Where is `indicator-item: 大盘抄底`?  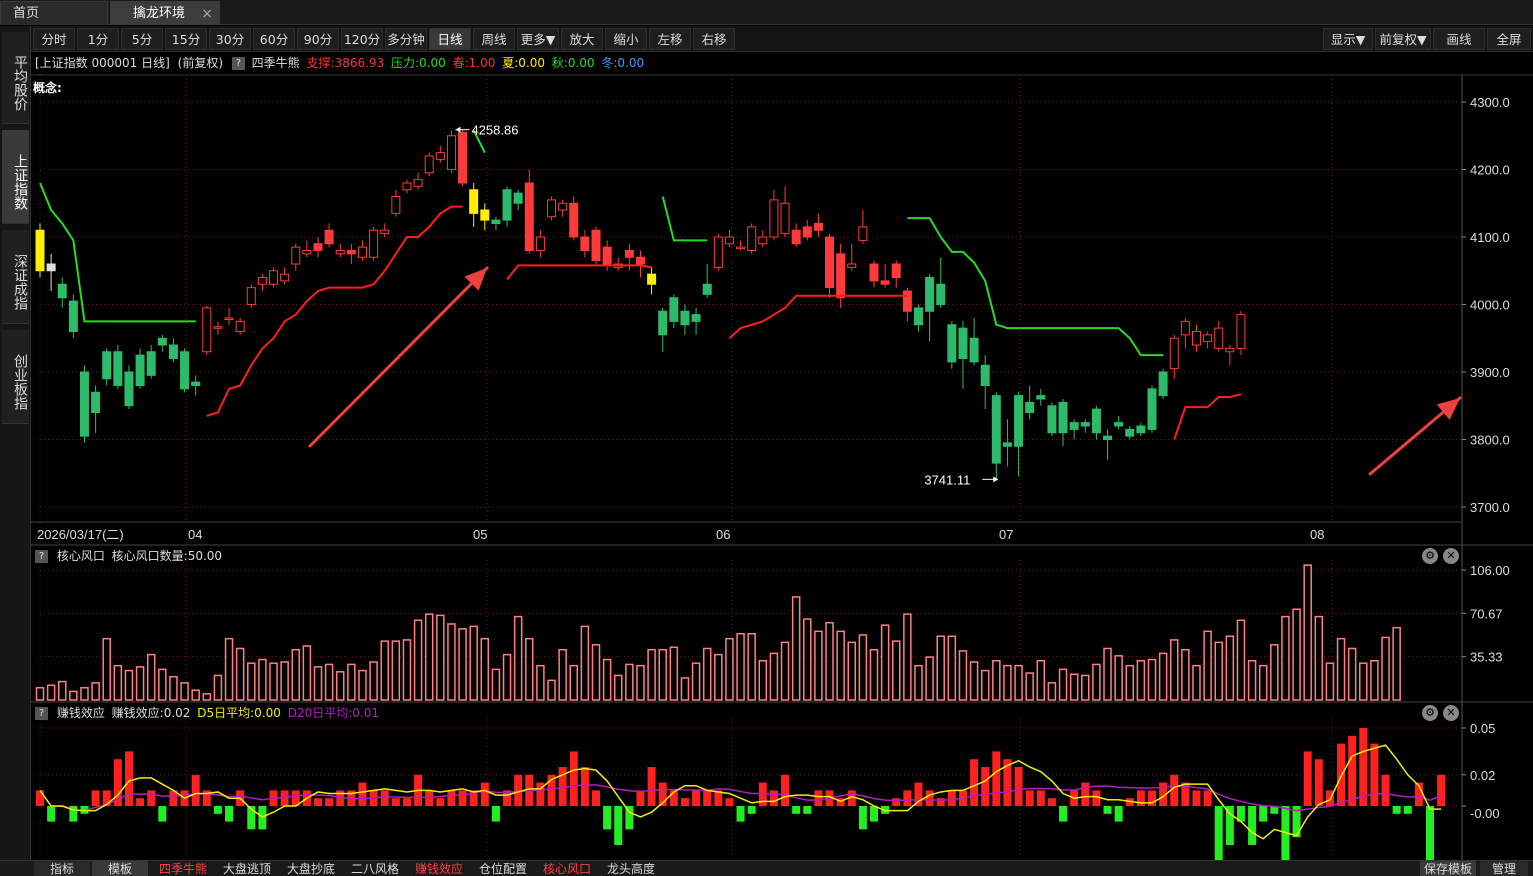
indicator-item: 大盘抄底 is located at coordinates (311, 868).